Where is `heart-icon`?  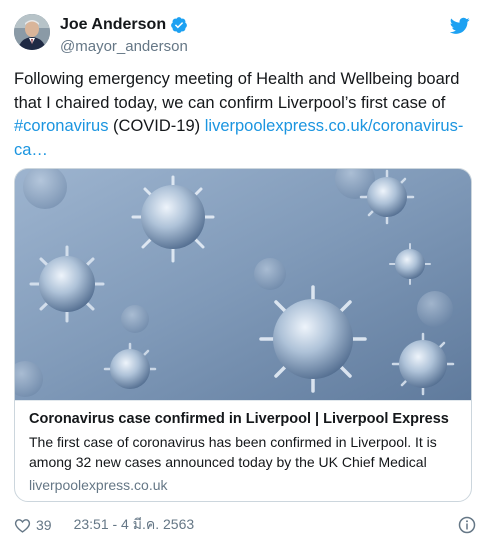 heart-icon is located at coordinates (22, 525).